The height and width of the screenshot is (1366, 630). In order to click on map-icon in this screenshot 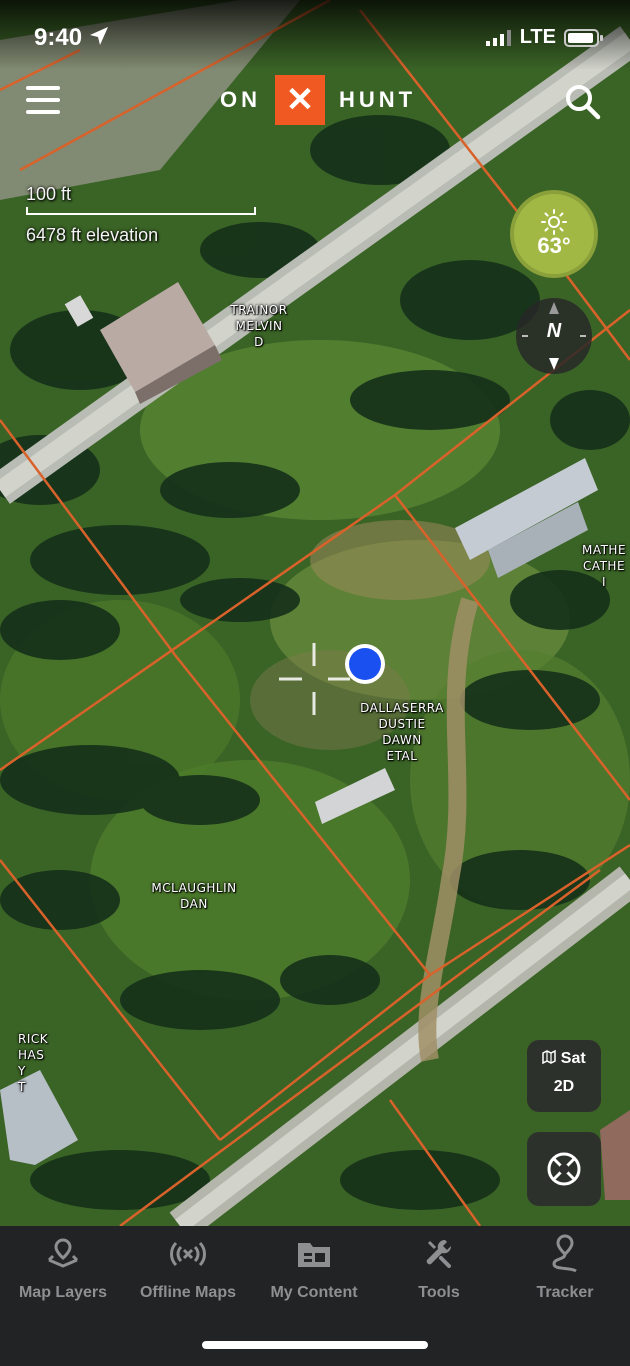, I will do `click(549, 1057)`.